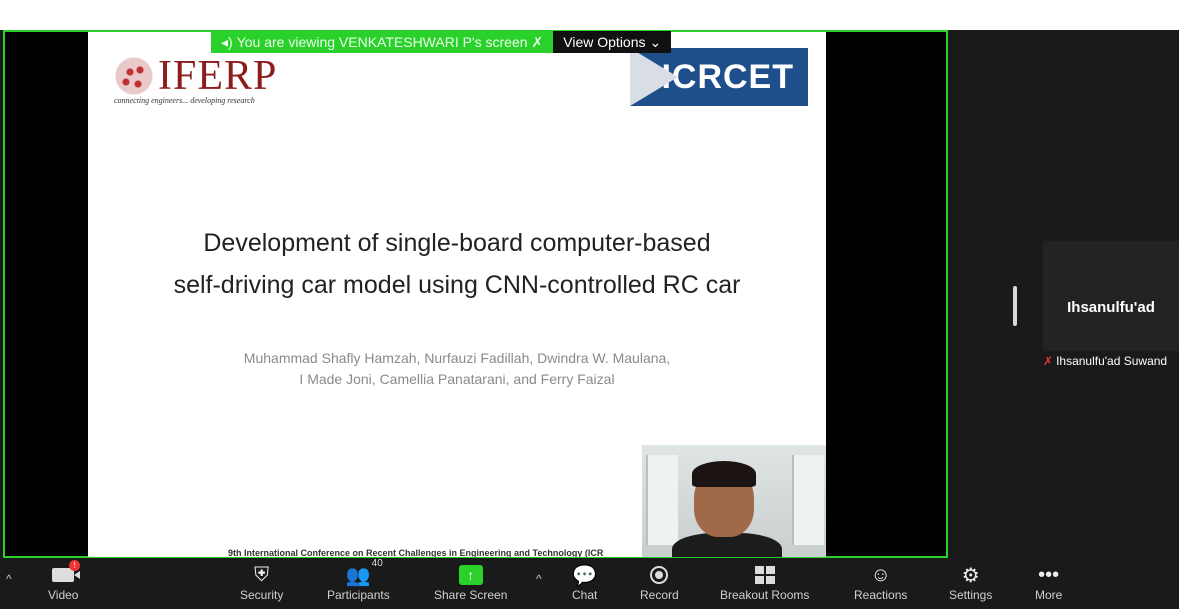 Image resolution: width=1179 pixels, height=609 pixels. Describe the element at coordinates (1111, 307) in the screenshot. I see `participant-tile-name: Ihsanulfu'ad` at that location.